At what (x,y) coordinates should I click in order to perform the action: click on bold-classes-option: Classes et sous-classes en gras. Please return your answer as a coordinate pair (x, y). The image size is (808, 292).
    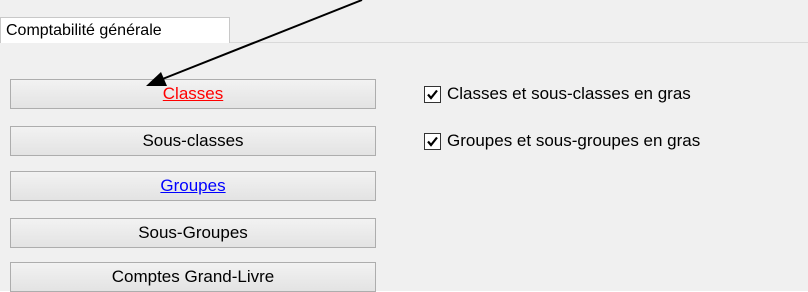
    Looking at the image, I should click on (557, 94).